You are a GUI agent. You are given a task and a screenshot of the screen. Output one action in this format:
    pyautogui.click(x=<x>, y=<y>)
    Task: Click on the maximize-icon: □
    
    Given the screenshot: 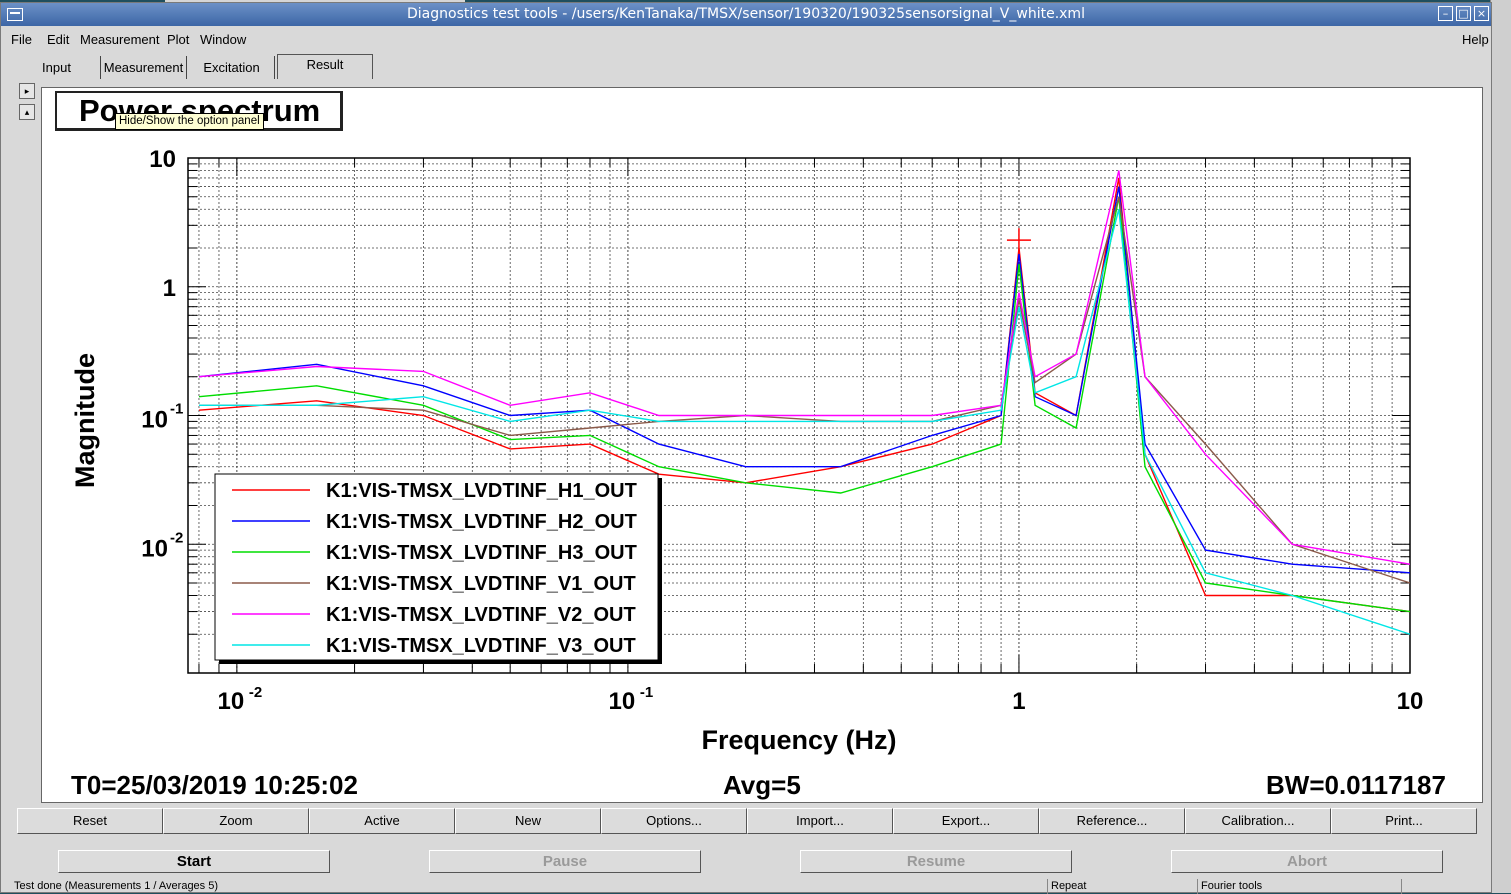 What is the action you would take?
    pyautogui.click(x=1463, y=13)
    